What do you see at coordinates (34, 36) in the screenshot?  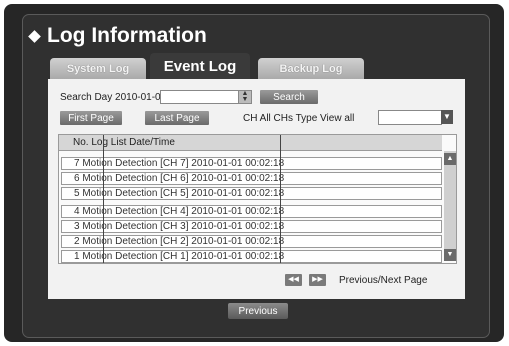 I see `diamond-icon` at bounding box center [34, 36].